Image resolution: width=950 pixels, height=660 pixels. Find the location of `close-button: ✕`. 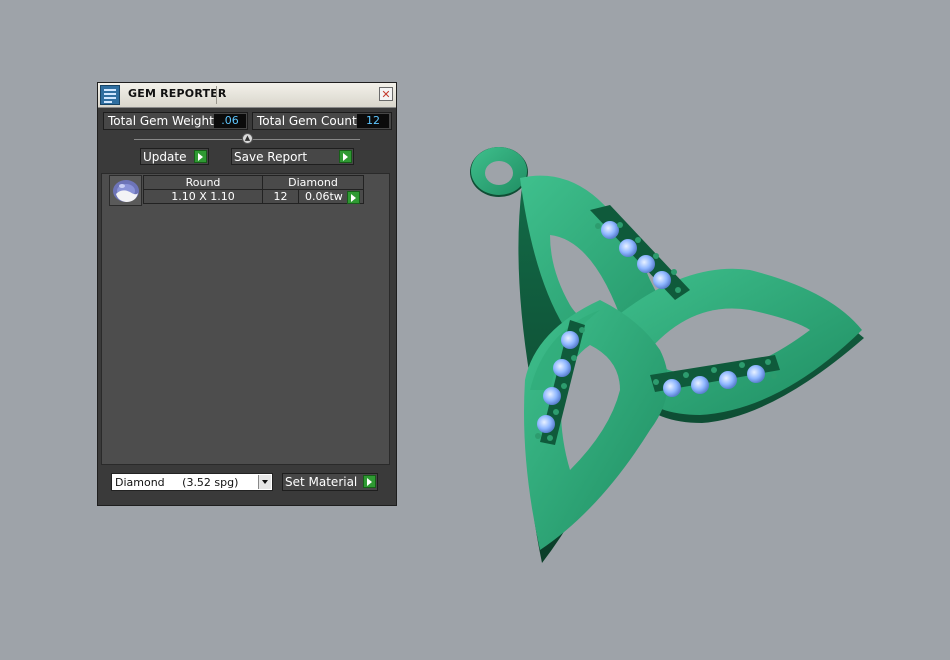

close-button: ✕ is located at coordinates (386, 94).